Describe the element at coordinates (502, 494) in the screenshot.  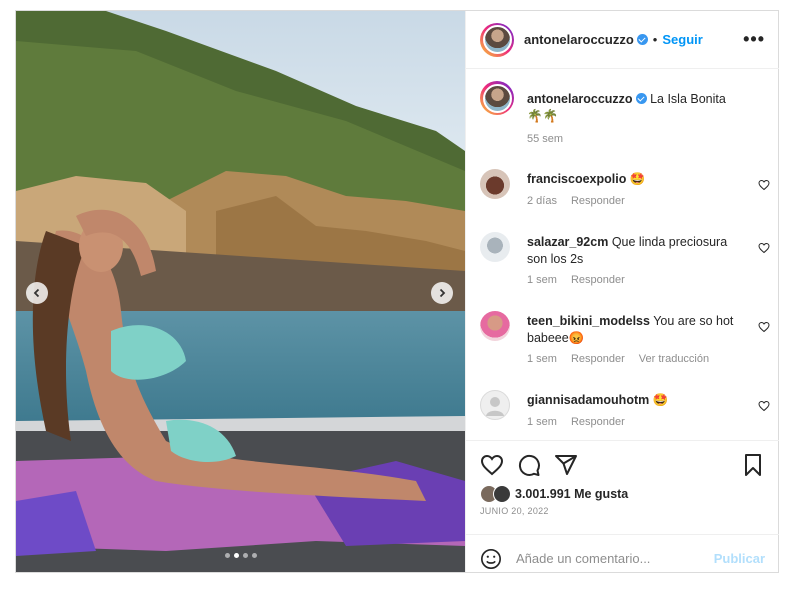
I see `liker-avatar` at that location.